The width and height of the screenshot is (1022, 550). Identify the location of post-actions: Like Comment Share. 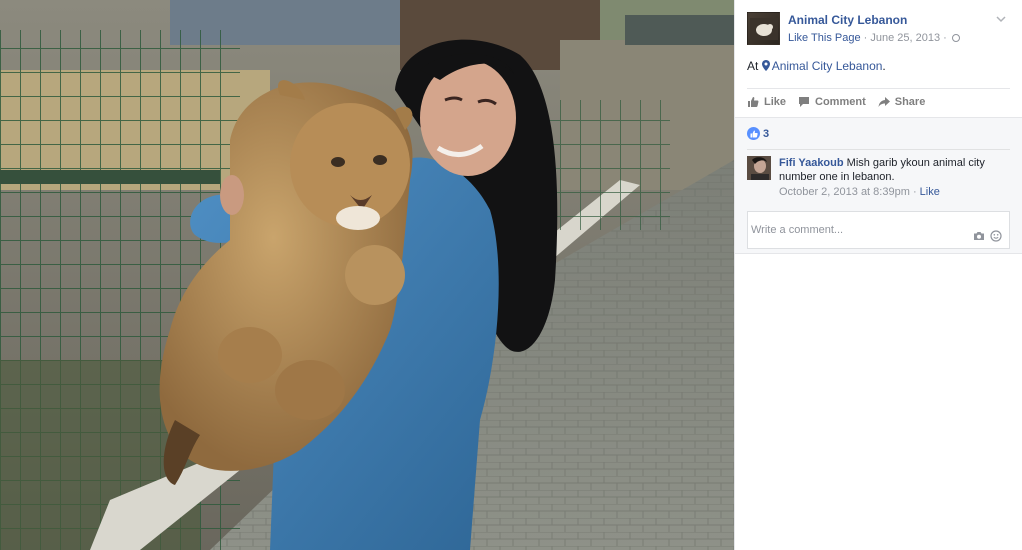
(878, 101).